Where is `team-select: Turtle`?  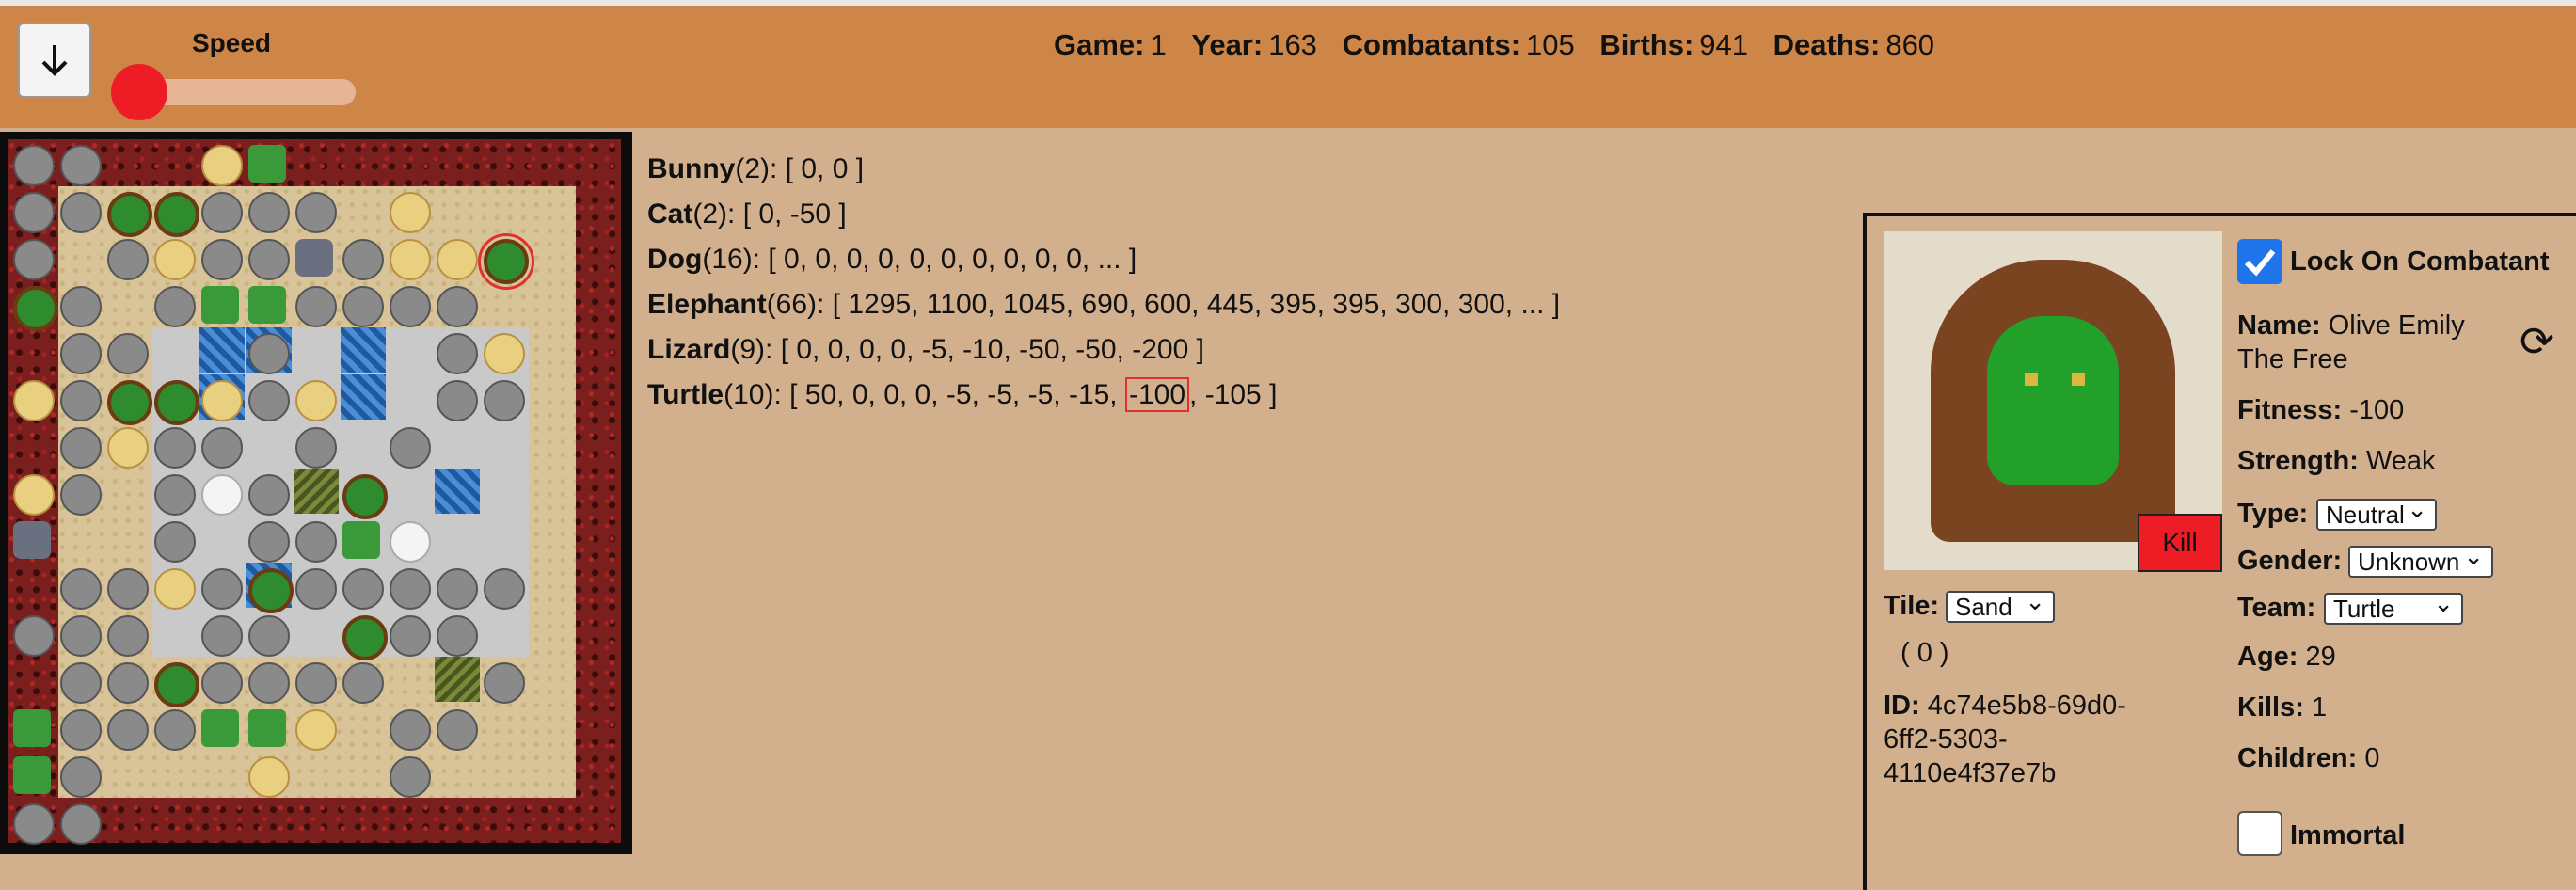 team-select: Turtle is located at coordinates (2393, 607).